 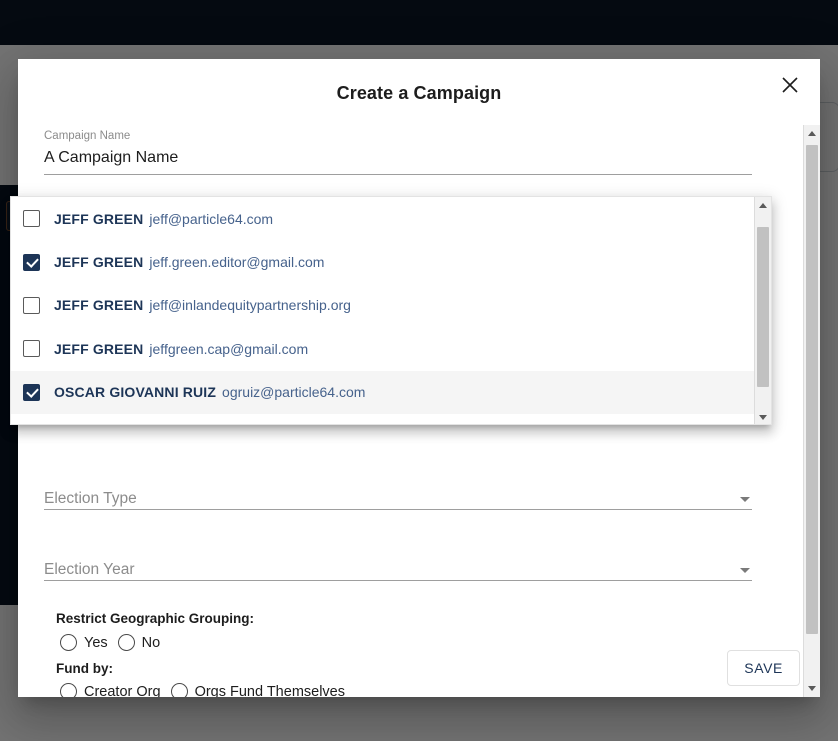 What do you see at coordinates (398, 157) in the screenshot?
I see `campaign-name-input: A Campaign Name` at bounding box center [398, 157].